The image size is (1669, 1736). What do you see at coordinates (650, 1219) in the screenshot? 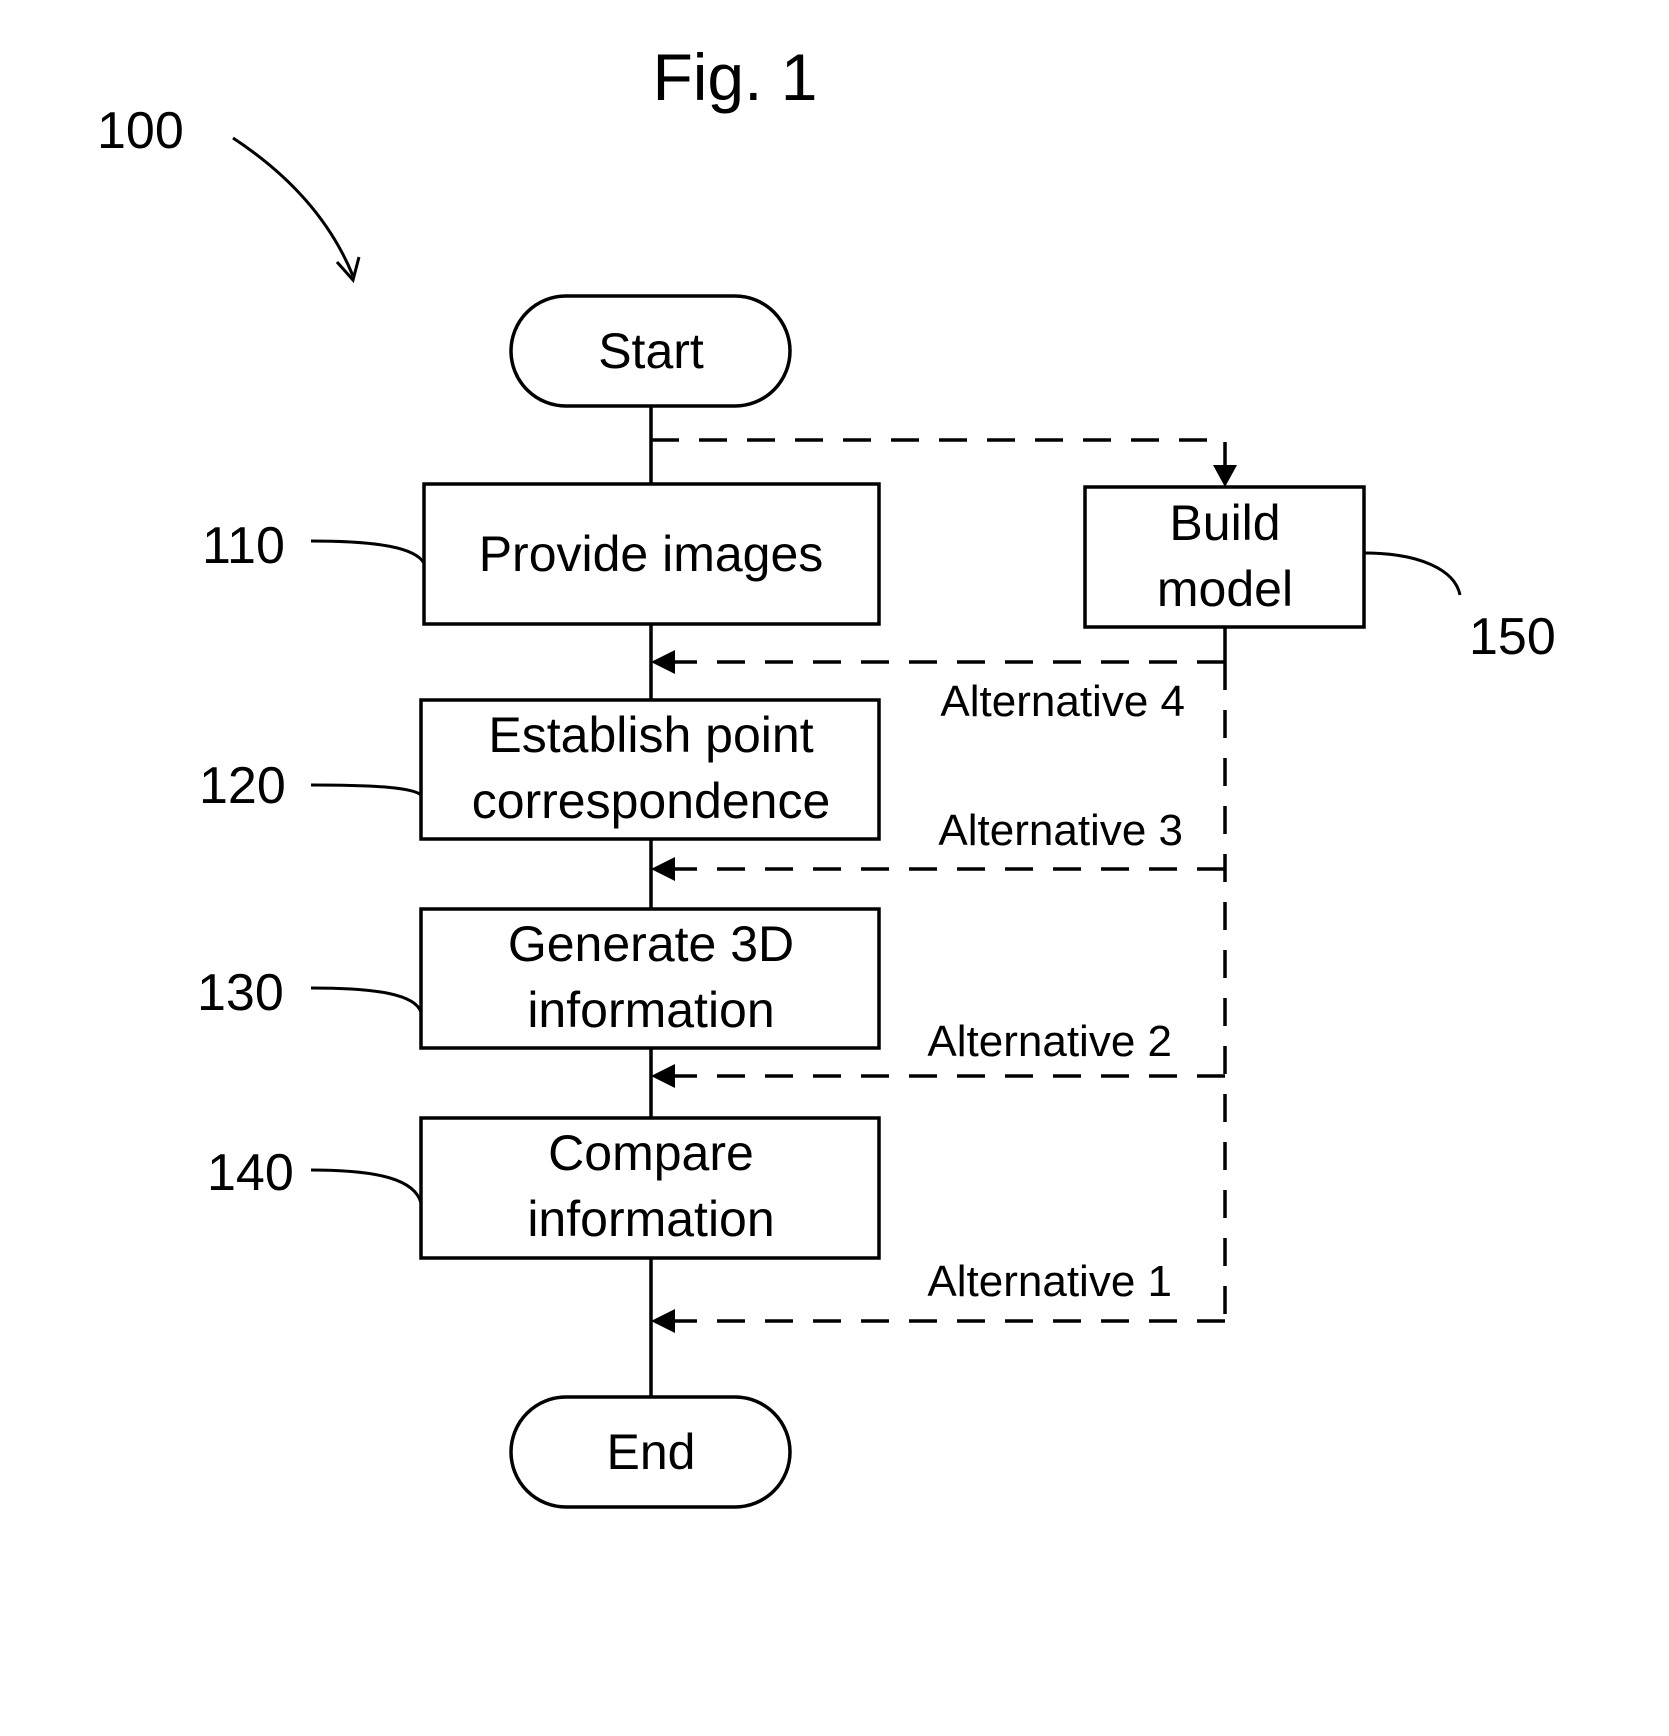
I see `step-140-label-line-2: information` at bounding box center [650, 1219].